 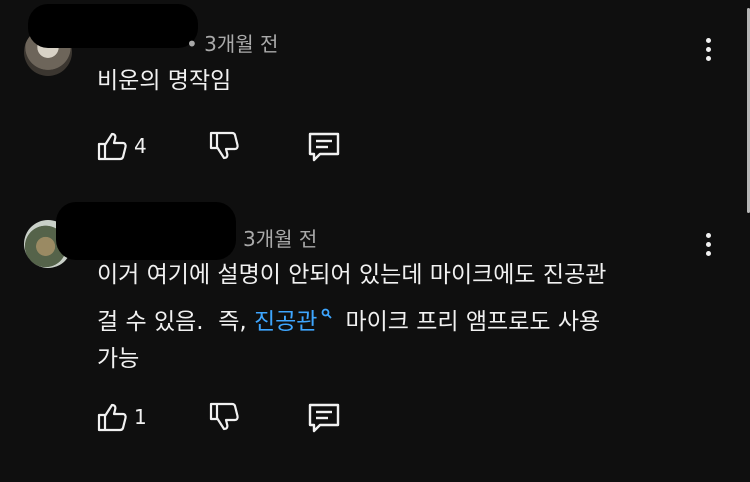 What do you see at coordinates (285, 322) in the screenshot?
I see `search-link-label: 진공관` at bounding box center [285, 322].